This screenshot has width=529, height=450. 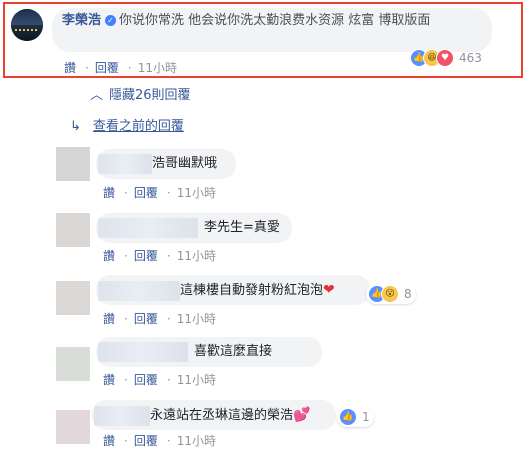 I want to click on chevron-up-icon: ︿, so click(x=97, y=95).